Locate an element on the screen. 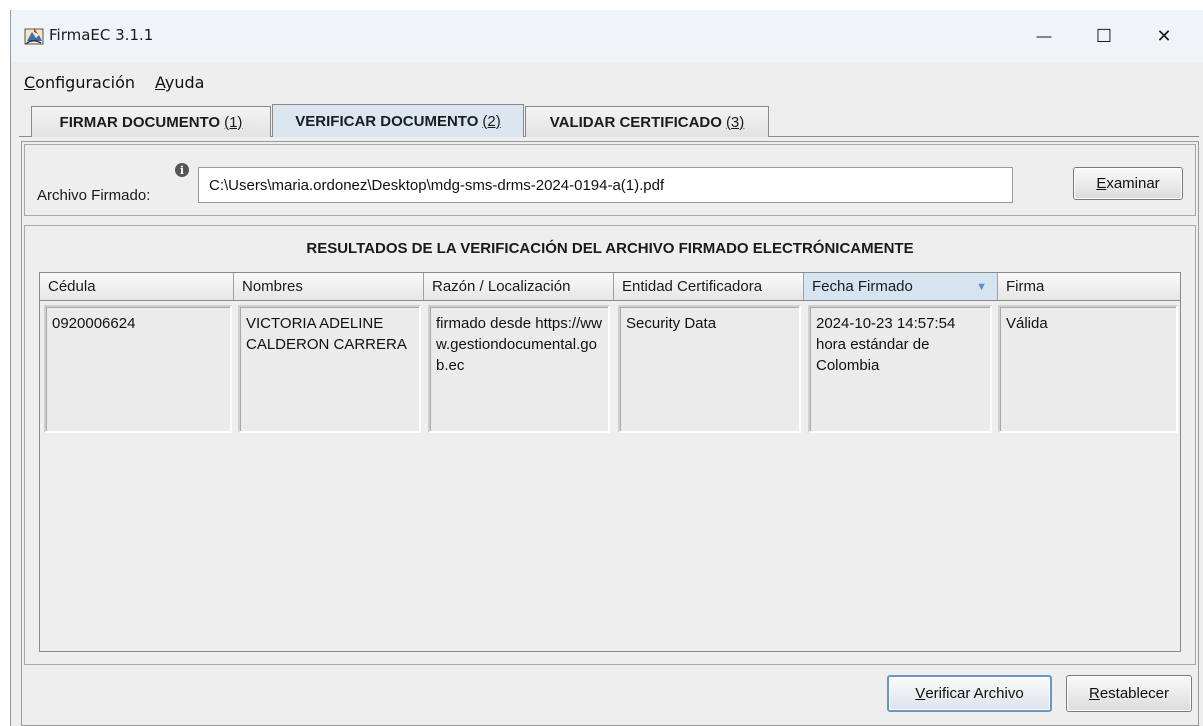 Image resolution: width=1203 pixels, height=726 pixels. tab-firmar-label: FIRMAR DOCUMENTO is located at coordinates (140, 122).